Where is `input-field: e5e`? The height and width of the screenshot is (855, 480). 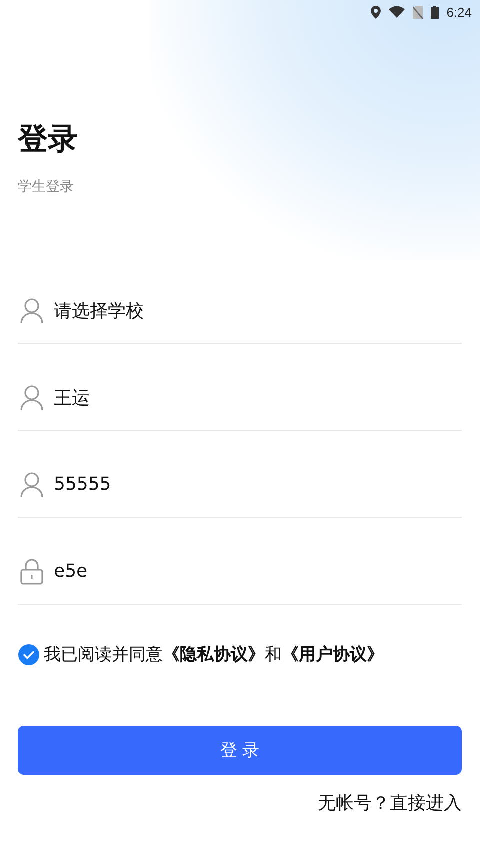
input-field: e5e is located at coordinates (244, 571).